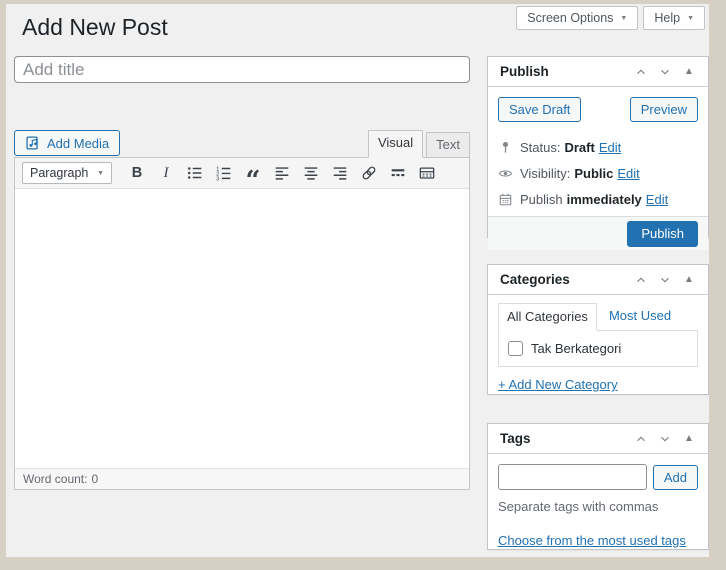 Image resolution: width=726 pixels, height=570 pixels. What do you see at coordinates (578, 506) in the screenshot?
I see `tags-hint: Separate tags with commas` at bounding box center [578, 506].